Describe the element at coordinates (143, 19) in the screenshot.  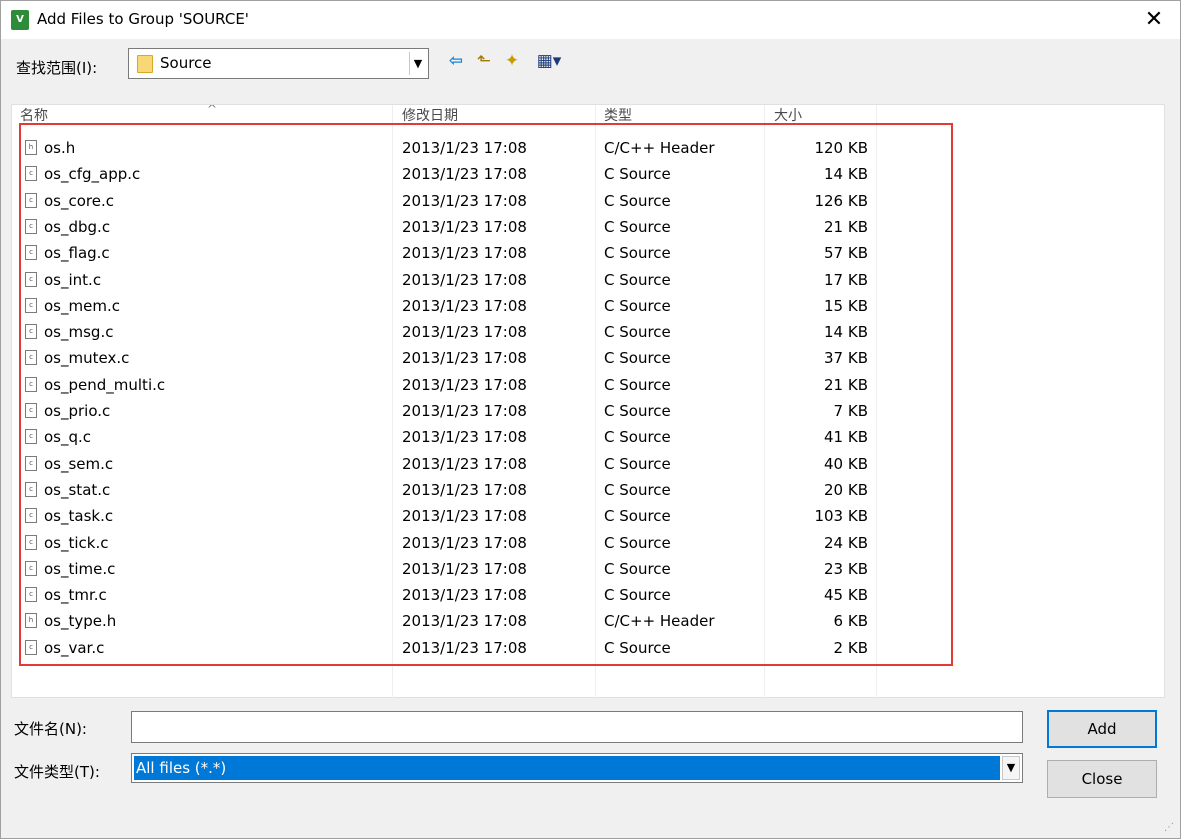
I see `window-title: Add Files to Group 'SOURCE'` at that location.